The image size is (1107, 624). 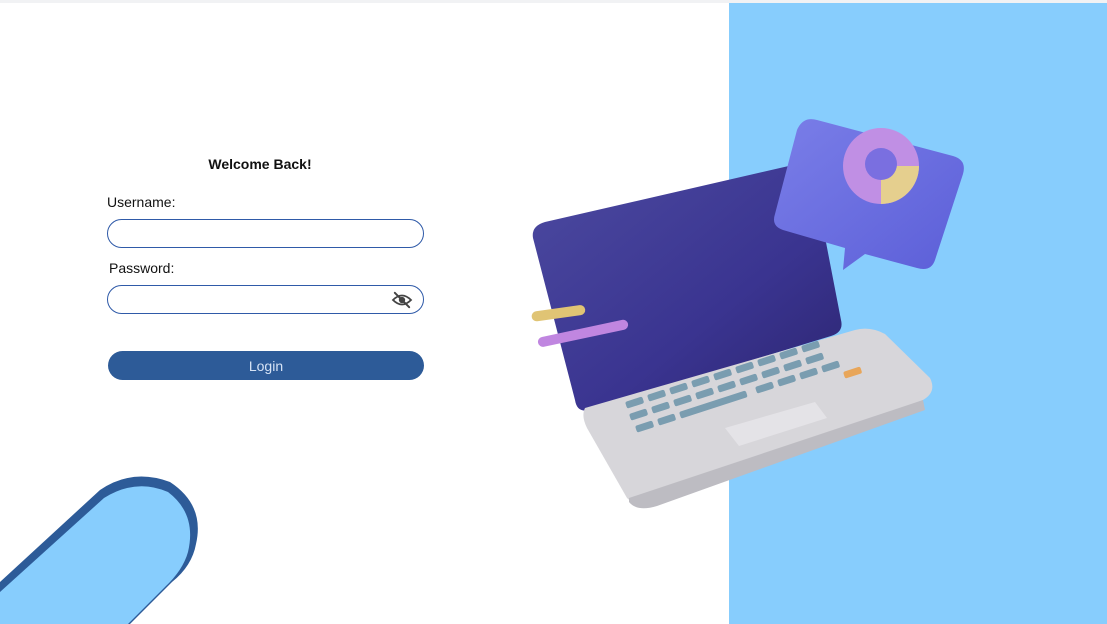 I want to click on username-field-wrapper, so click(x=265, y=233).